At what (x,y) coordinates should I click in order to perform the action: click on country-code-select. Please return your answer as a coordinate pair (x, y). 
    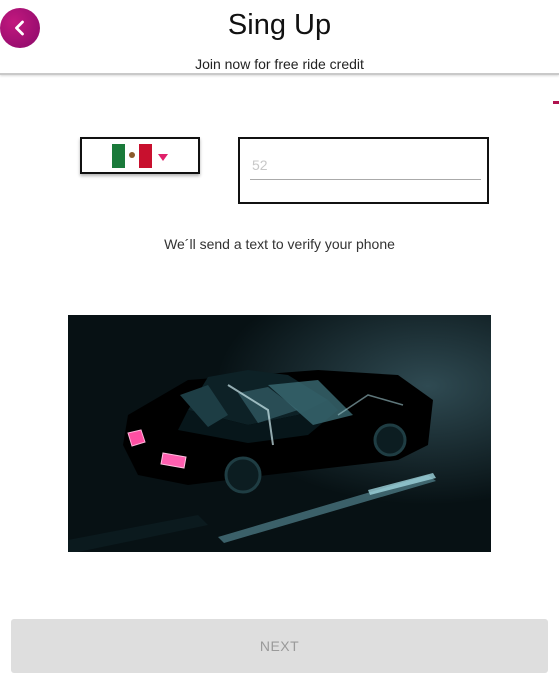
    Looking at the image, I should click on (140, 155).